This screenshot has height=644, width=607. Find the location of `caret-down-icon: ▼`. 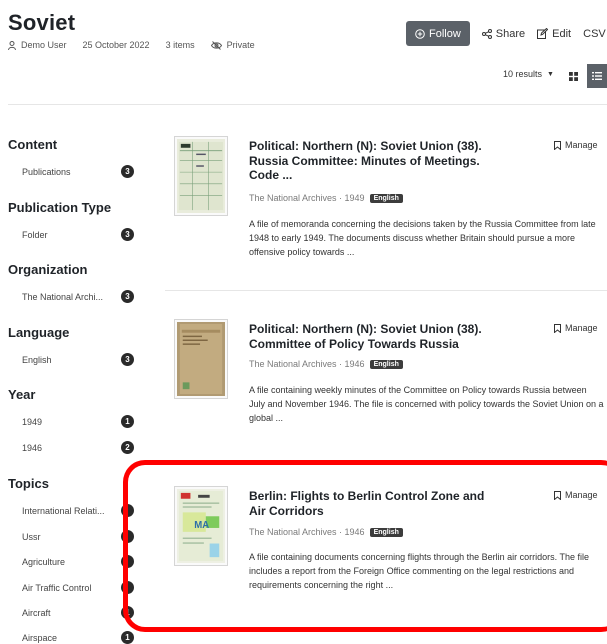

caret-down-icon: ▼ is located at coordinates (550, 74).